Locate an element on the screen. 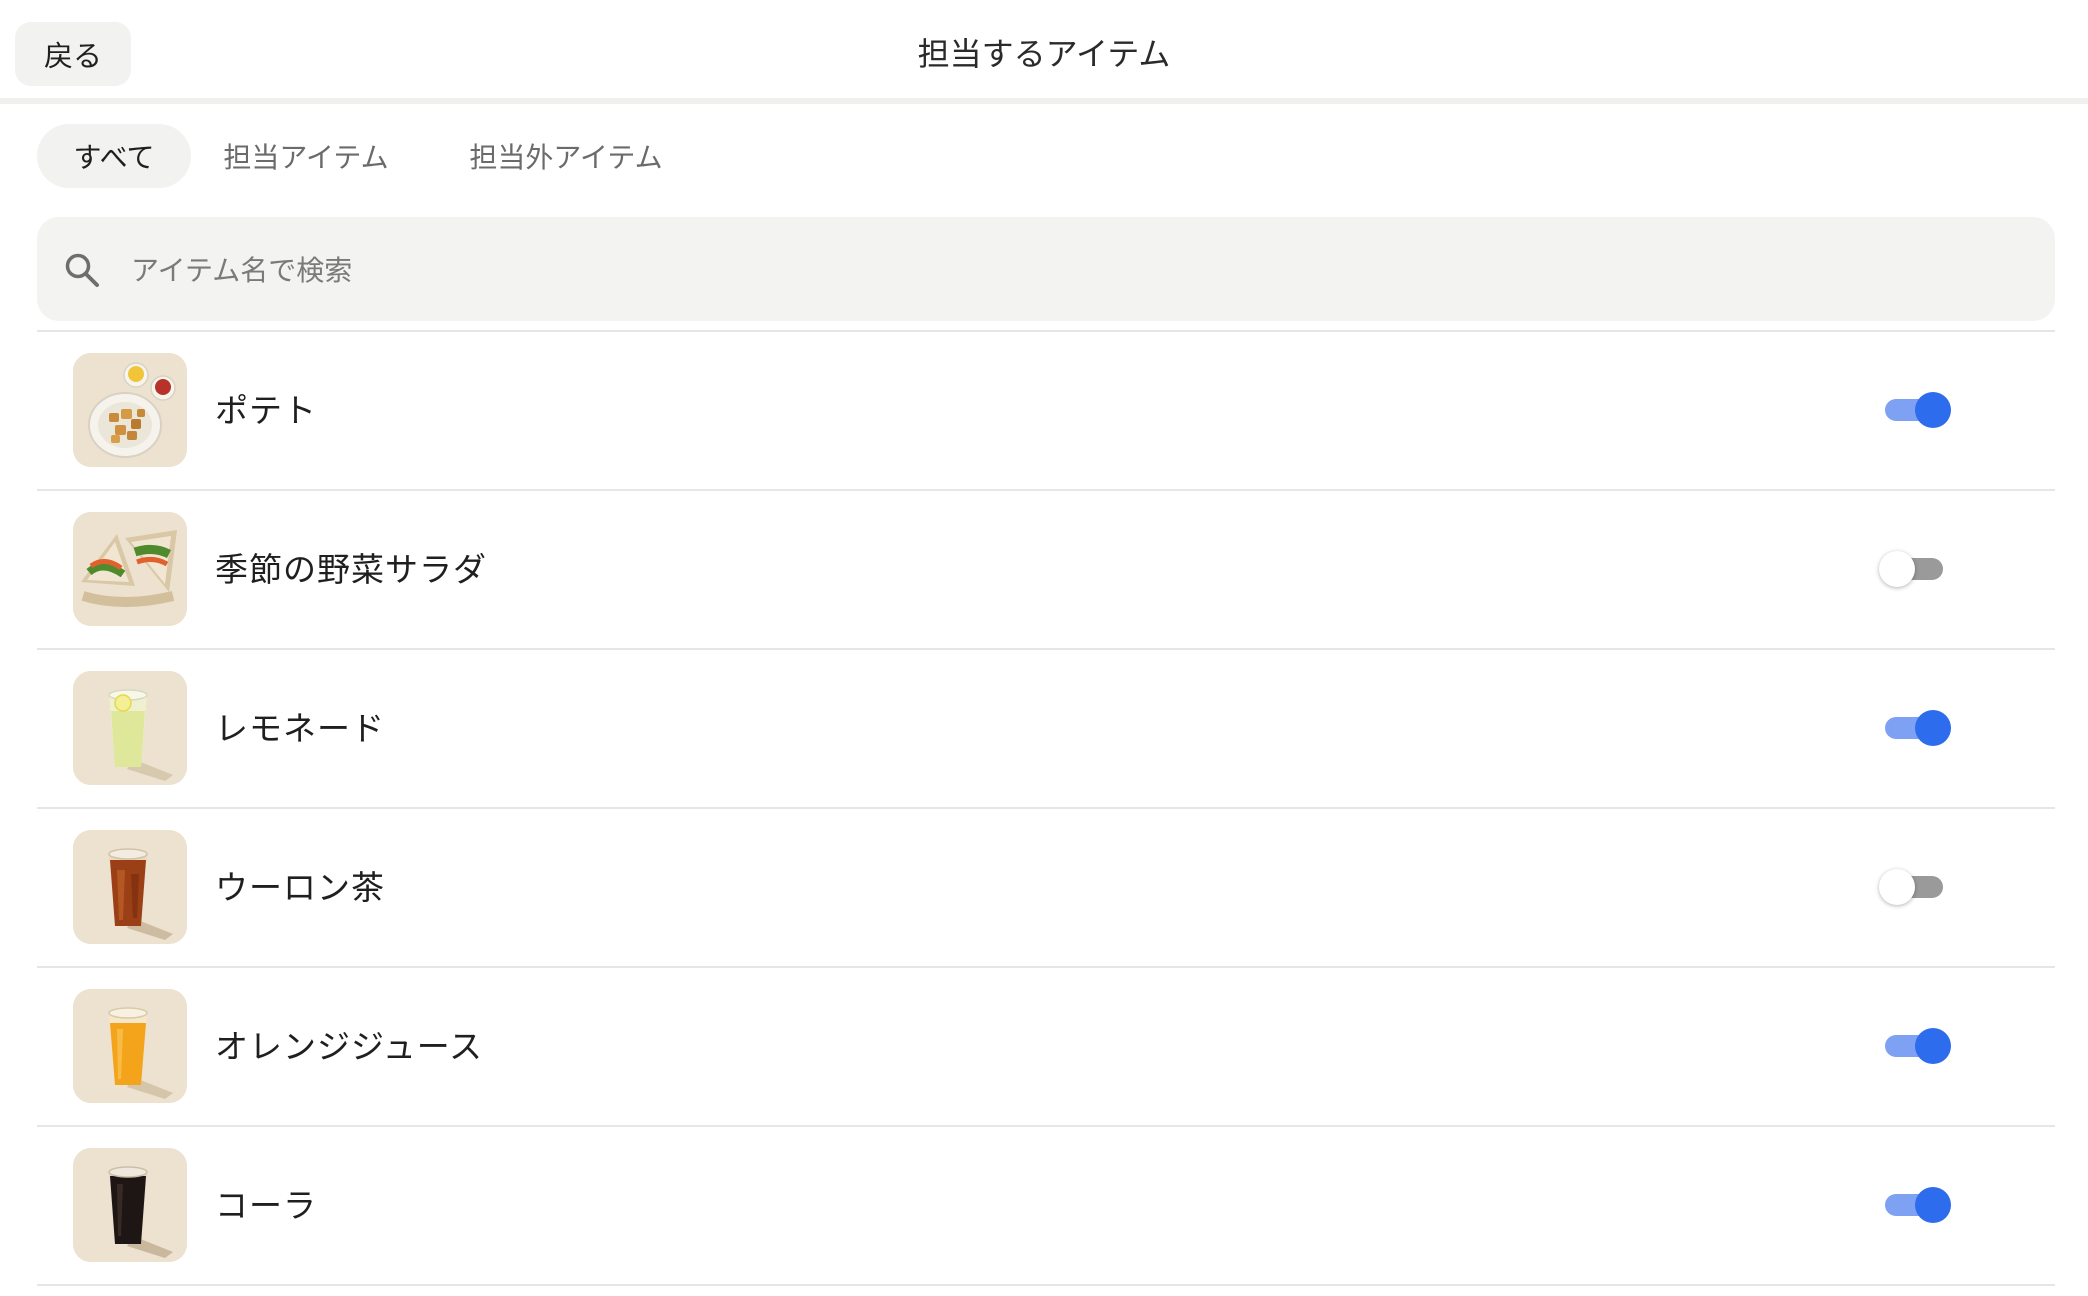 The width and height of the screenshot is (2088, 1296). oolong-tea-cup-image is located at coordinates (130, 887).